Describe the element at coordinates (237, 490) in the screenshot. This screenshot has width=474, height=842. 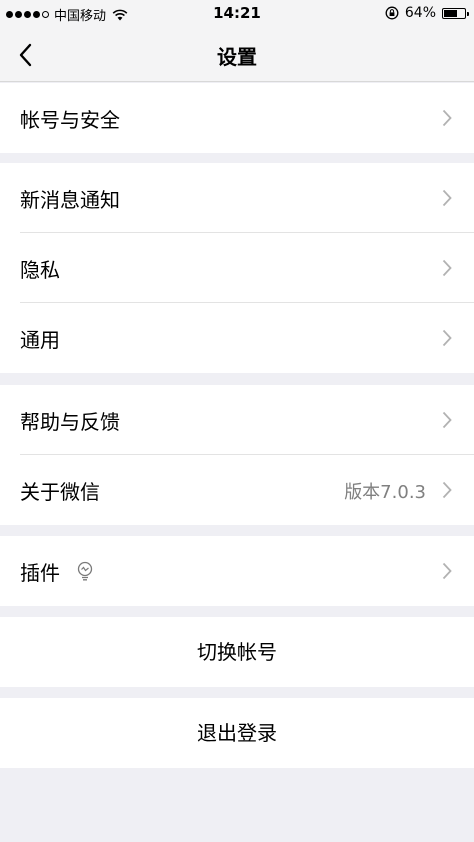
I see `settings-item-about-wechat: 关于微信 版本7.0.3` at that location.